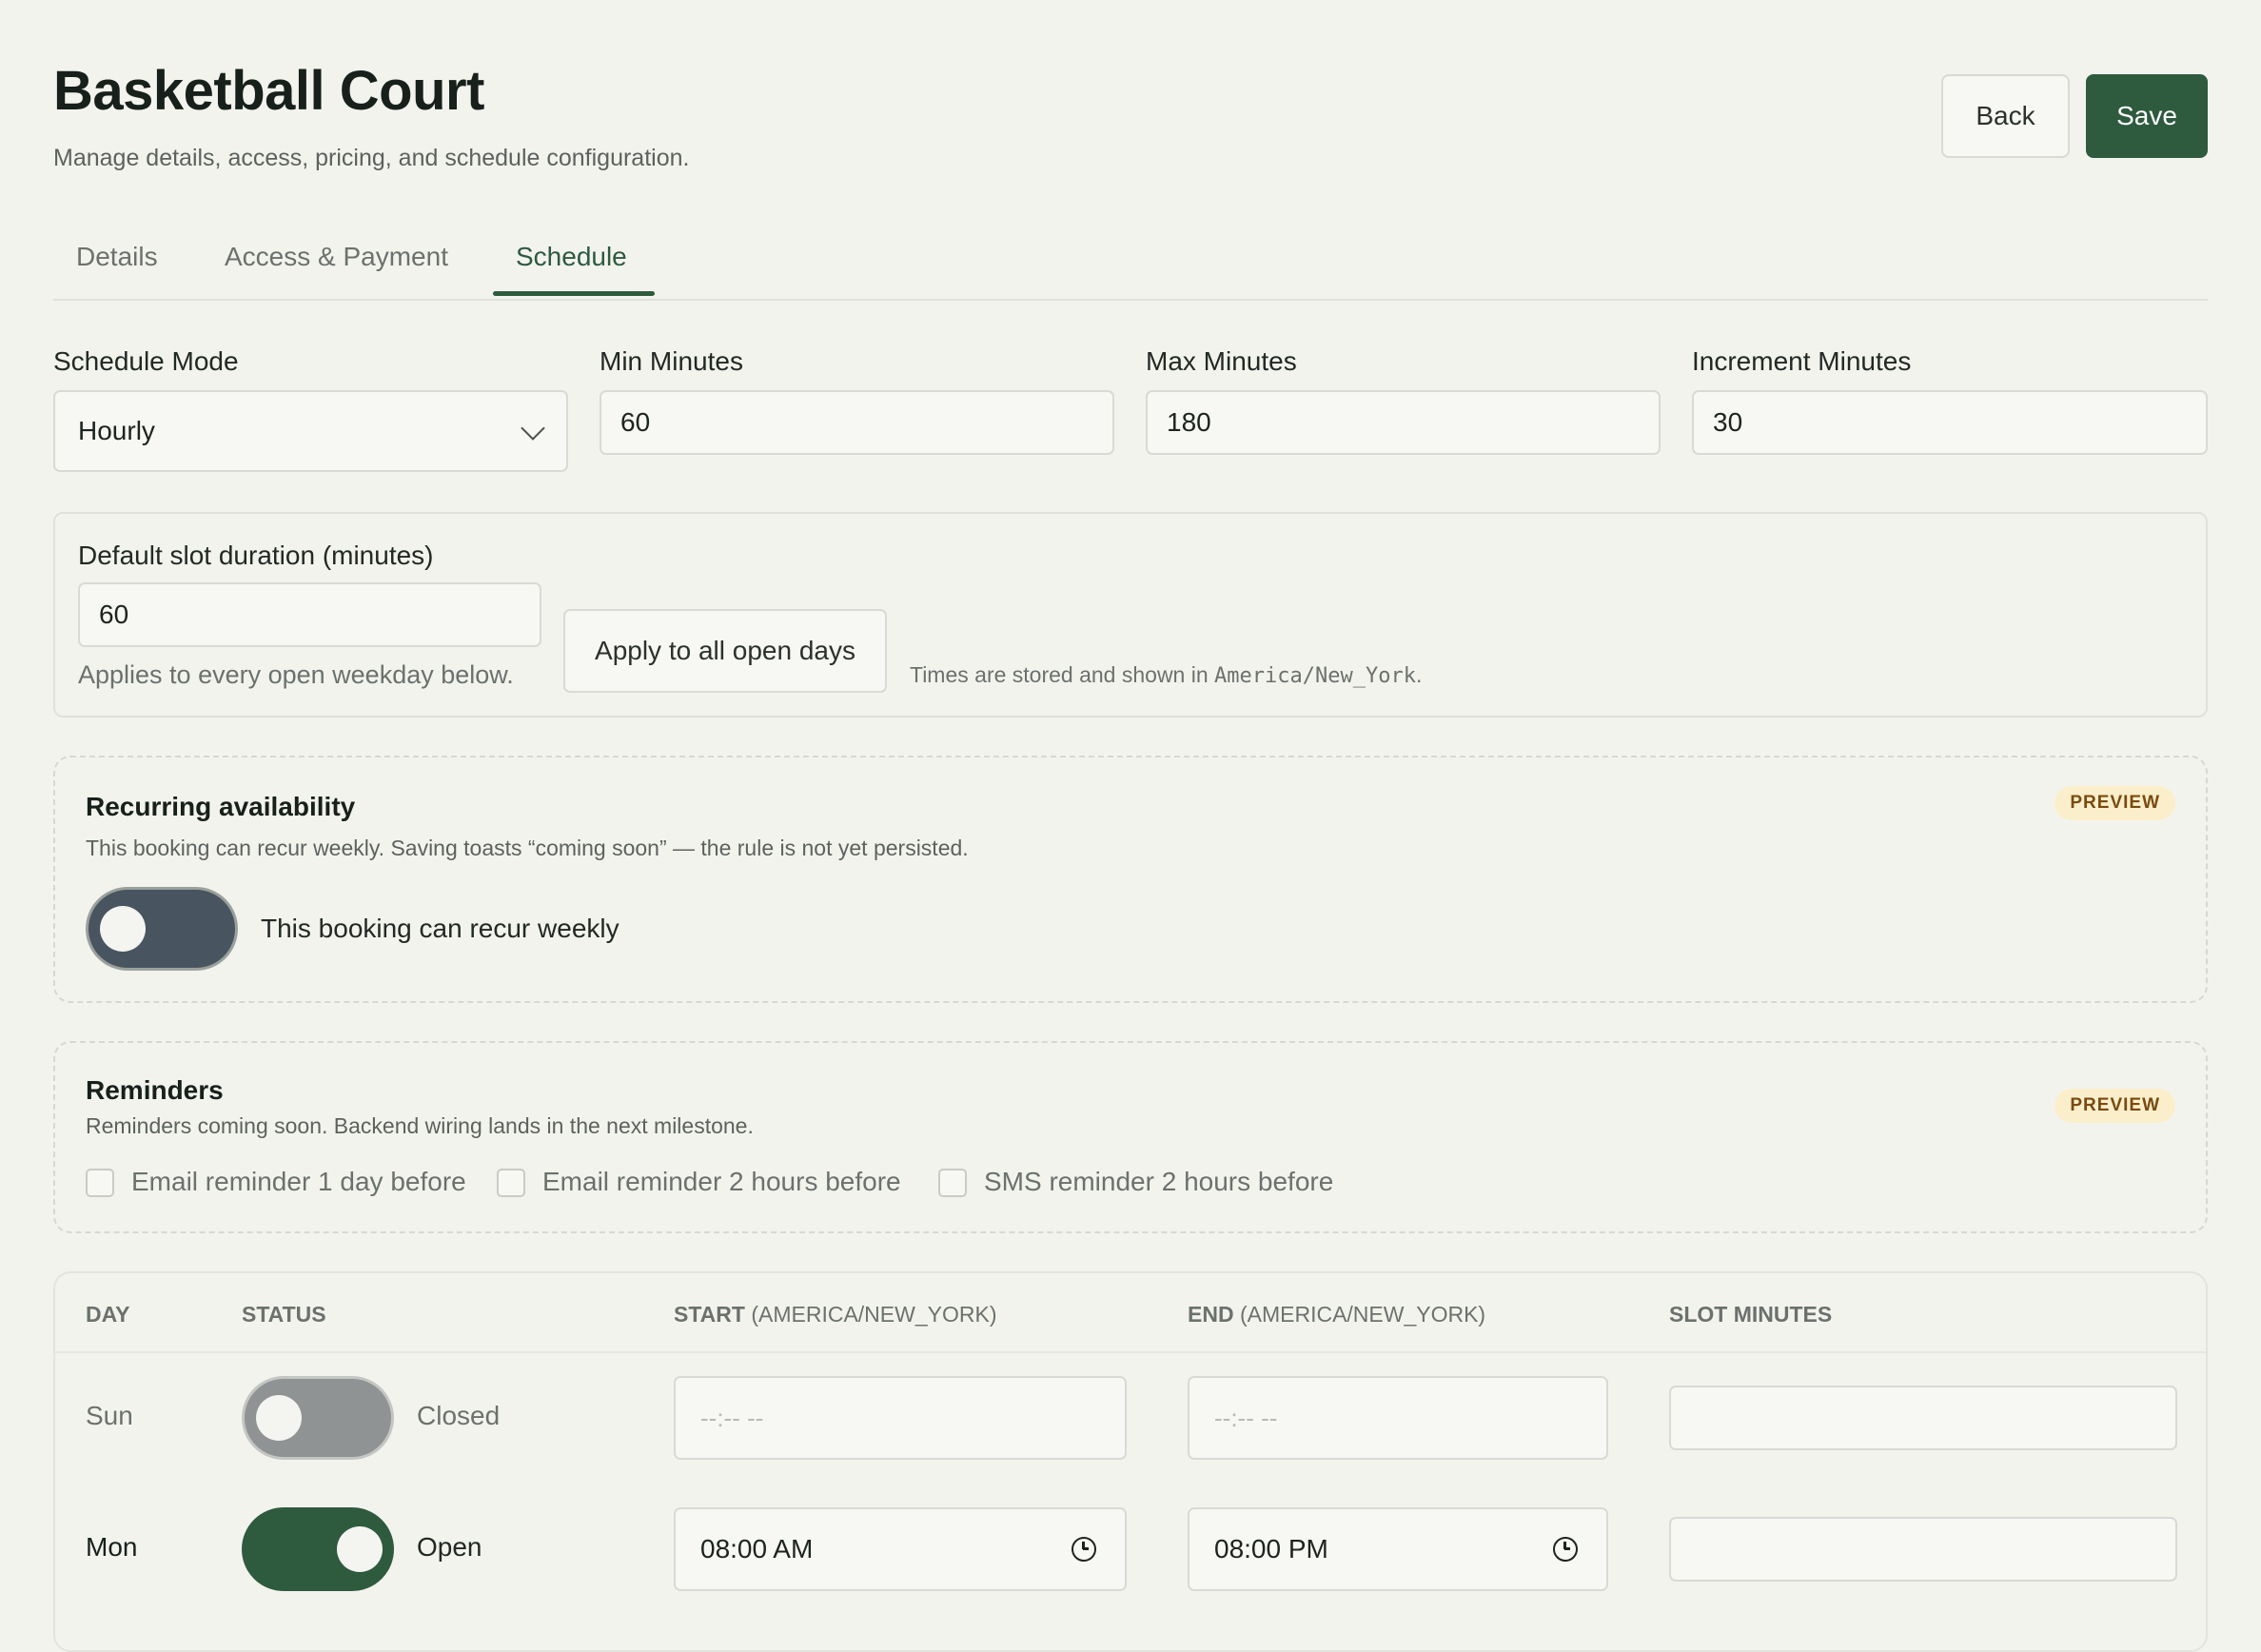 The width and height of the screenshot is (2261, 1652). Describe the element at coordinates (256, 556) in the screenshot. I see `default-slot-label: Default slot duration (minutes)` at that location.